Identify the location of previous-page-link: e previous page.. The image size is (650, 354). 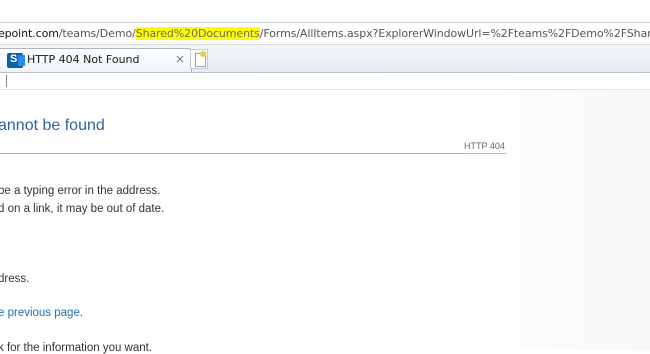
(41, 313).